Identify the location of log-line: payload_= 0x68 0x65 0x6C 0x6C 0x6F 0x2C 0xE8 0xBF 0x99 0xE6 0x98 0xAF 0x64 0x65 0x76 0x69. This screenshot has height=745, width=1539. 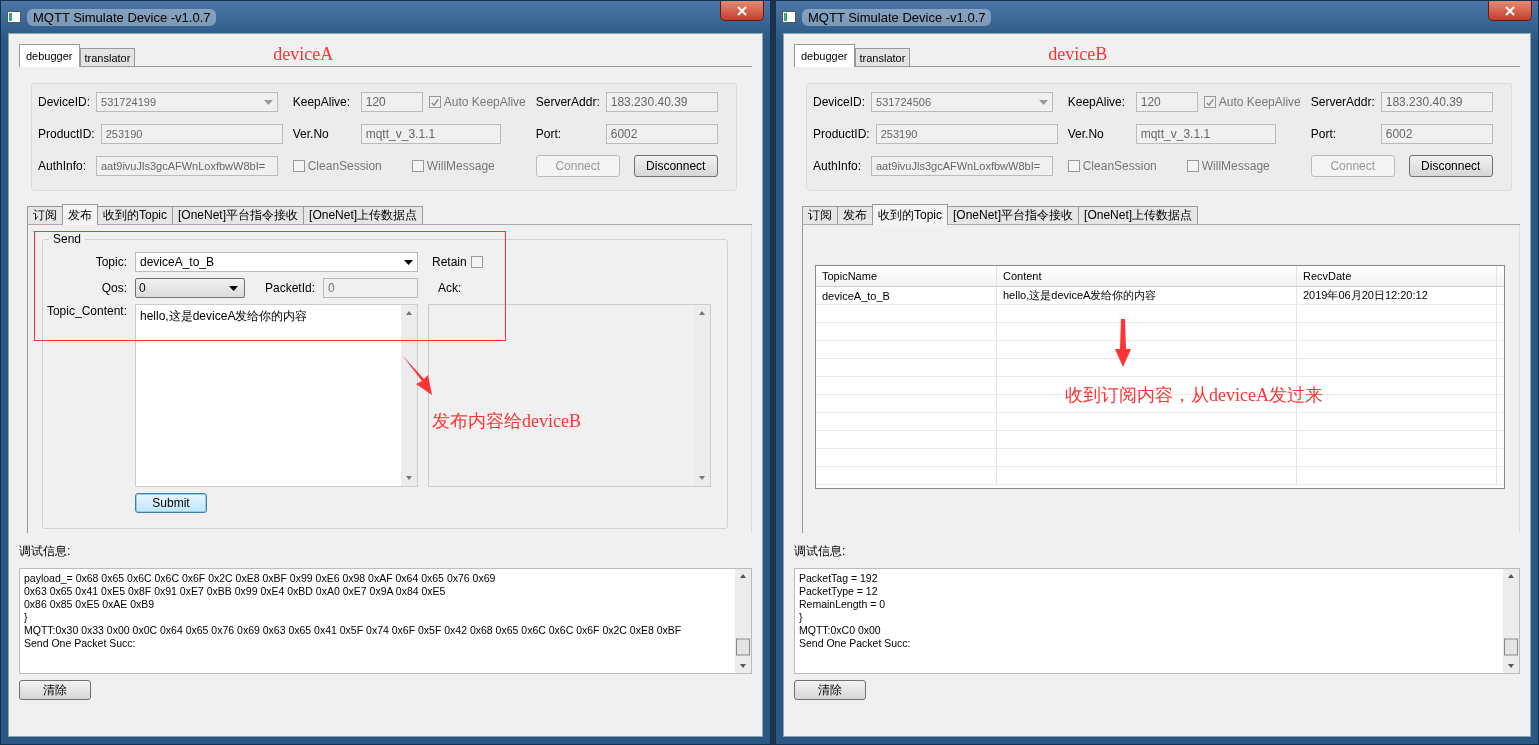
(260, 578).